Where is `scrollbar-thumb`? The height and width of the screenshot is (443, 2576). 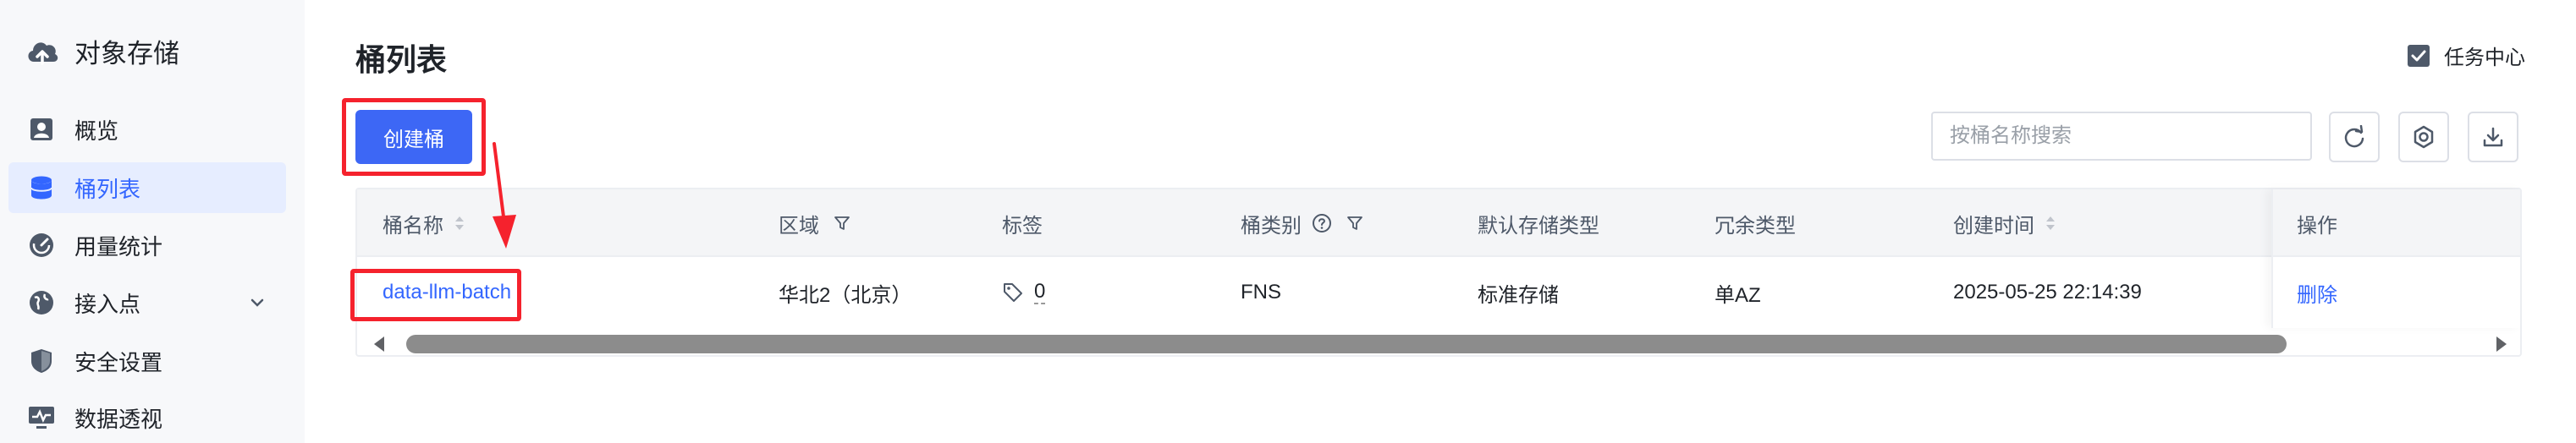
scrollbar-thumb is located at coordinates (1346, 344).